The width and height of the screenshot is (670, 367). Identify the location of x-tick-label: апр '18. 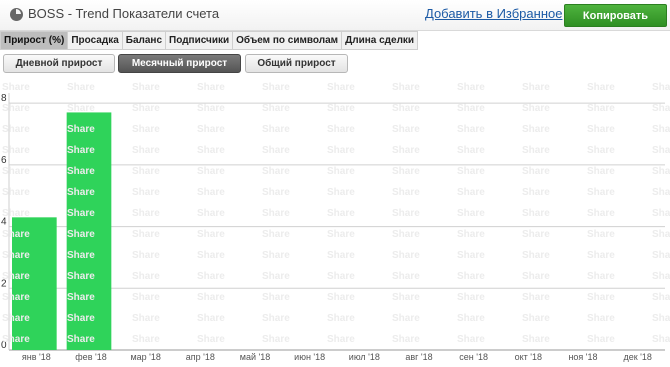
(200, 357).